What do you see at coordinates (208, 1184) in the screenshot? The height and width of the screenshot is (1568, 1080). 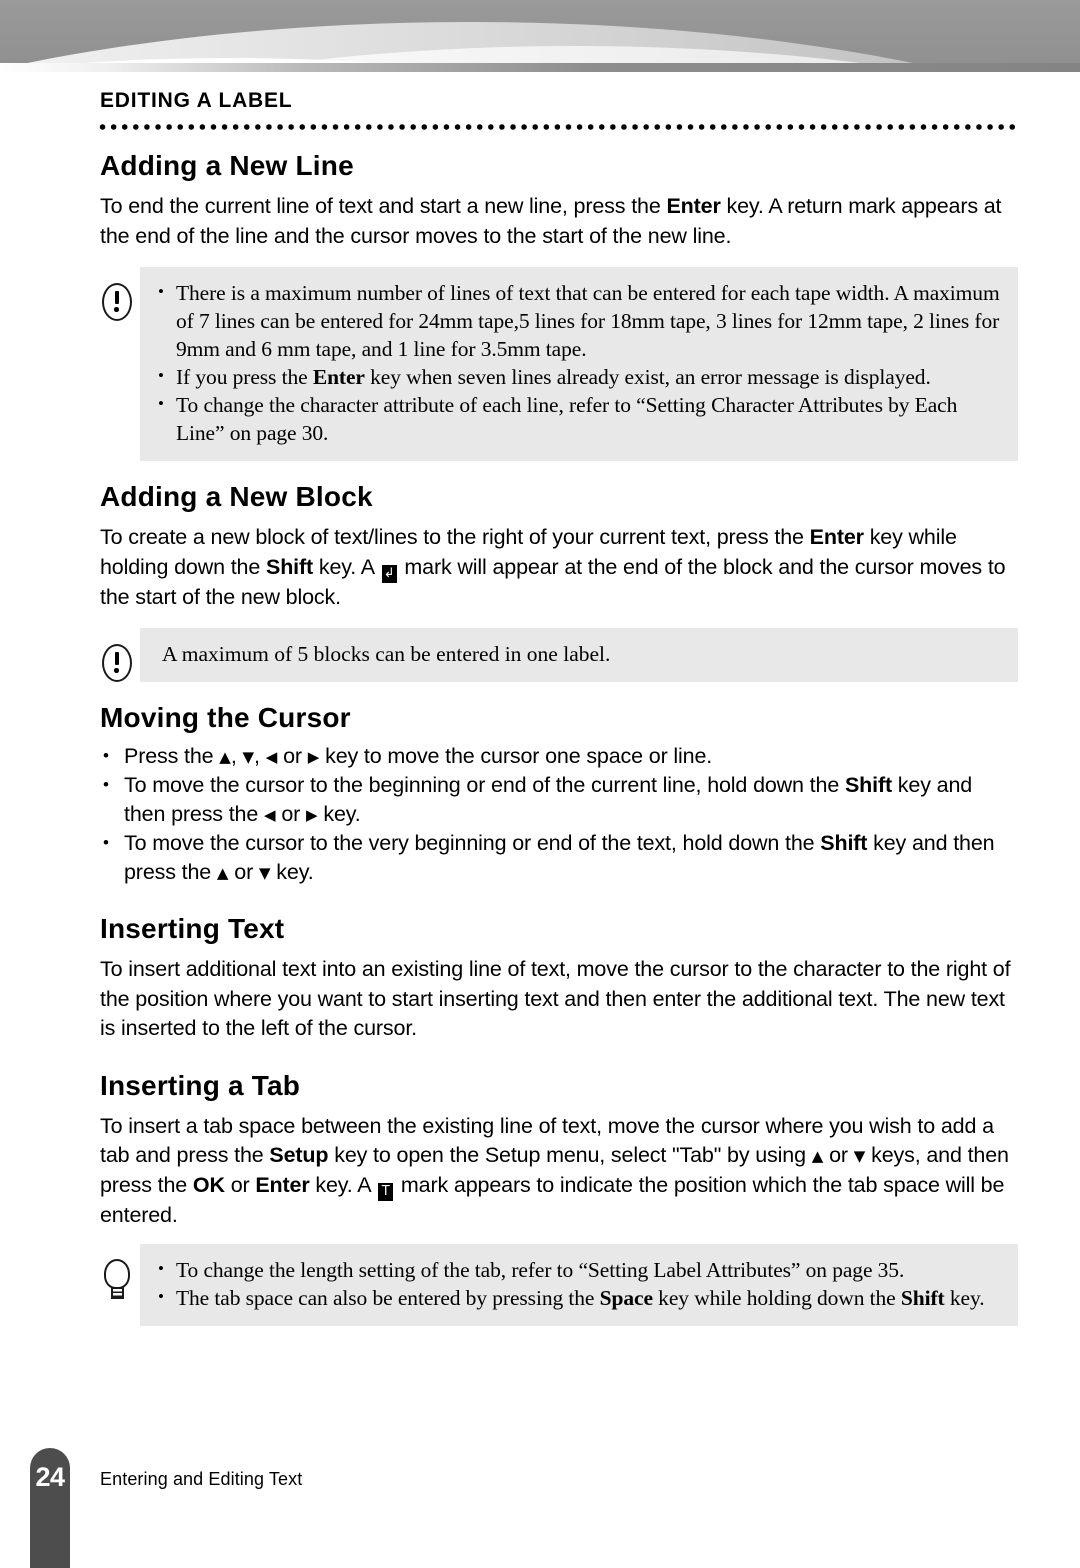 I see `key-name-ok: OK` at bounding box center [208, 1184].